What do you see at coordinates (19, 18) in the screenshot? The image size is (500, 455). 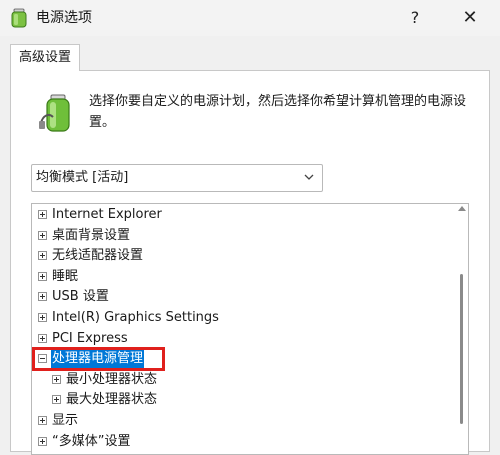 I see `power-options-icon` at bounding box center [19, 18].